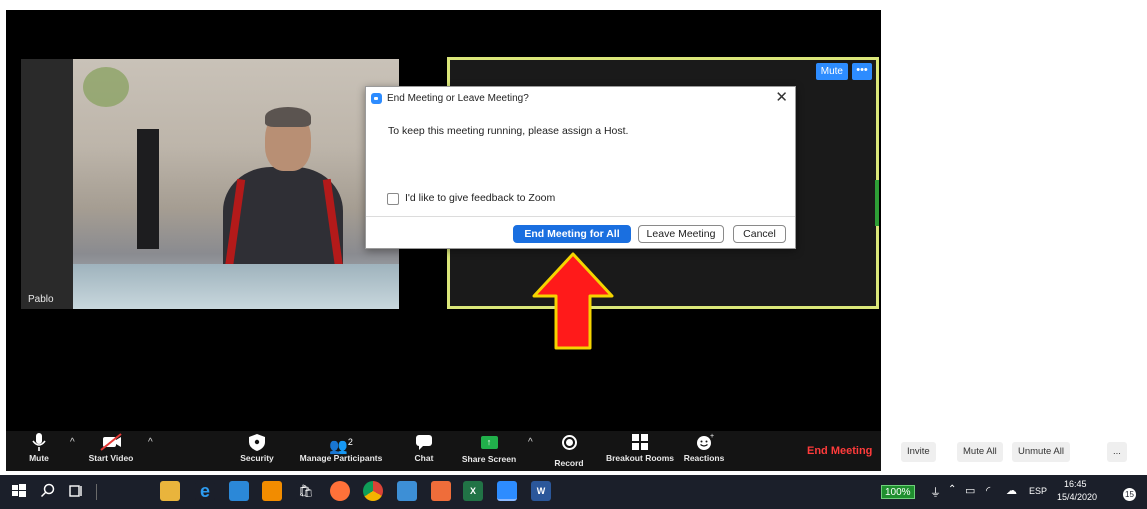 Image resolution: width=1147 pixels, height=509 pixels. I want to click on file-explorer-icon, so click(170, 491).